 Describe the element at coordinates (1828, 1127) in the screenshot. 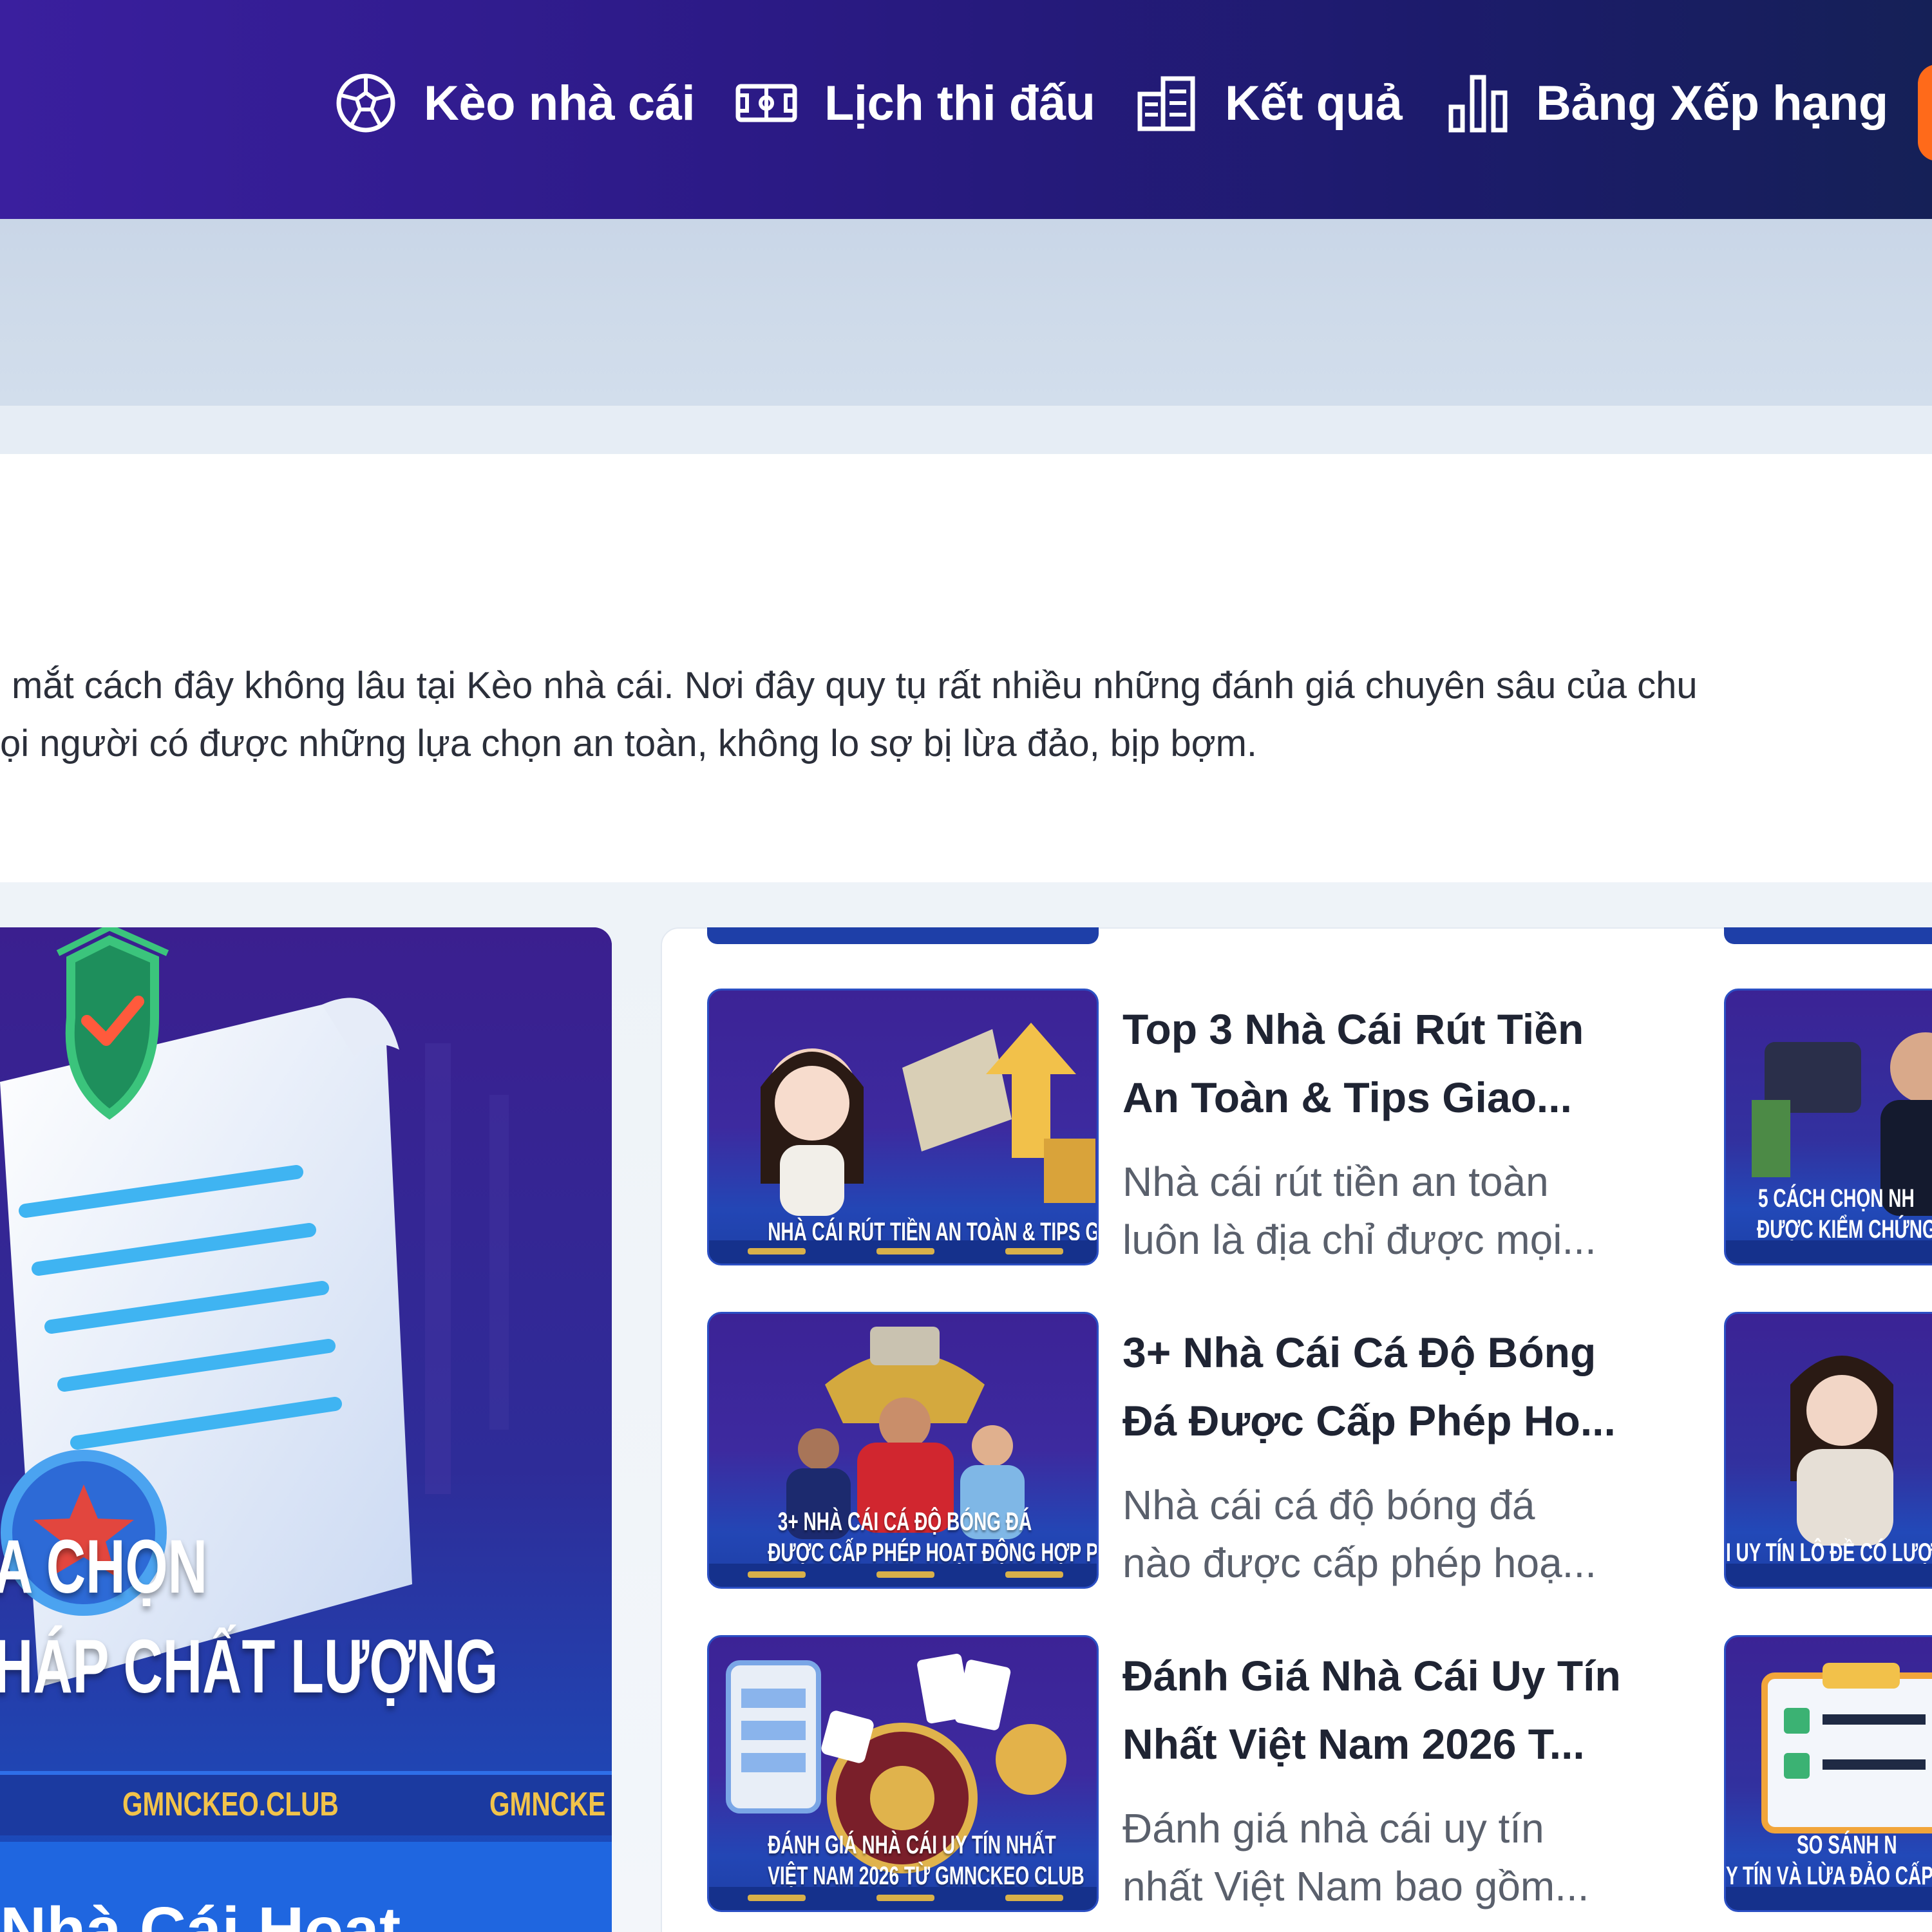

I see `next-article-thumbnail: 5 CÁCH CHỌN NH ĐƯỢC KIỂM CHỨNG CI` at that location.